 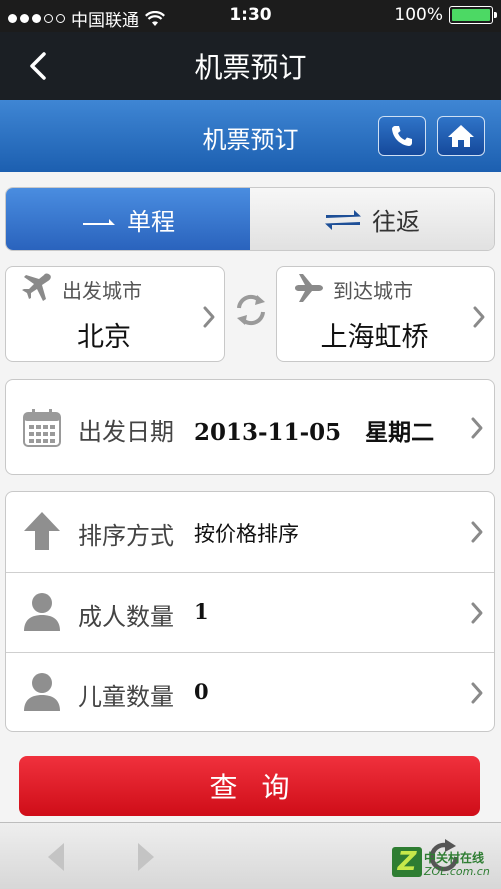 What do you see at coordinates (268, 432) in the screenshot?
I see `date-text: 2013-11-05` at bounding box center [268, 432].